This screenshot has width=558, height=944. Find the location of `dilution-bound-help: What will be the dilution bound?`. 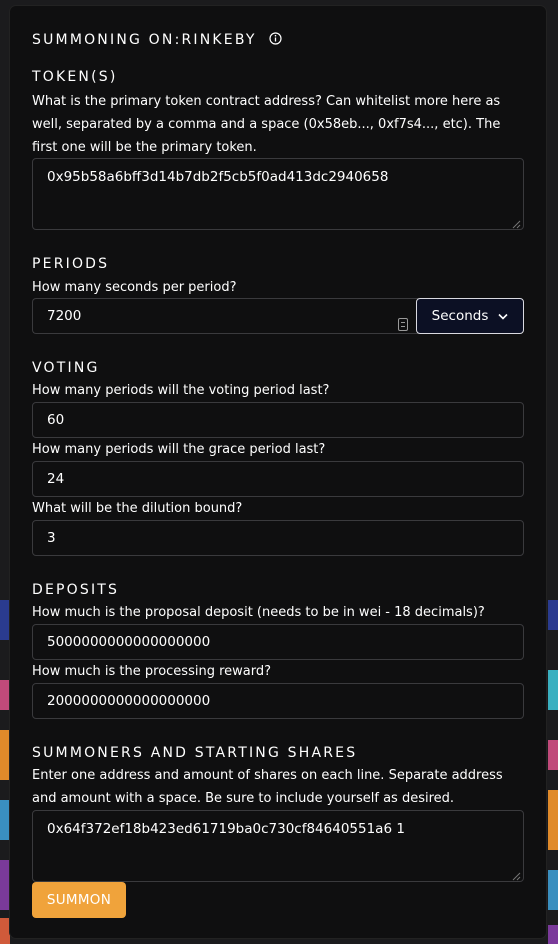

dilution-bound-help: What will be the dilution bound? is located at coordinates (137, 508).